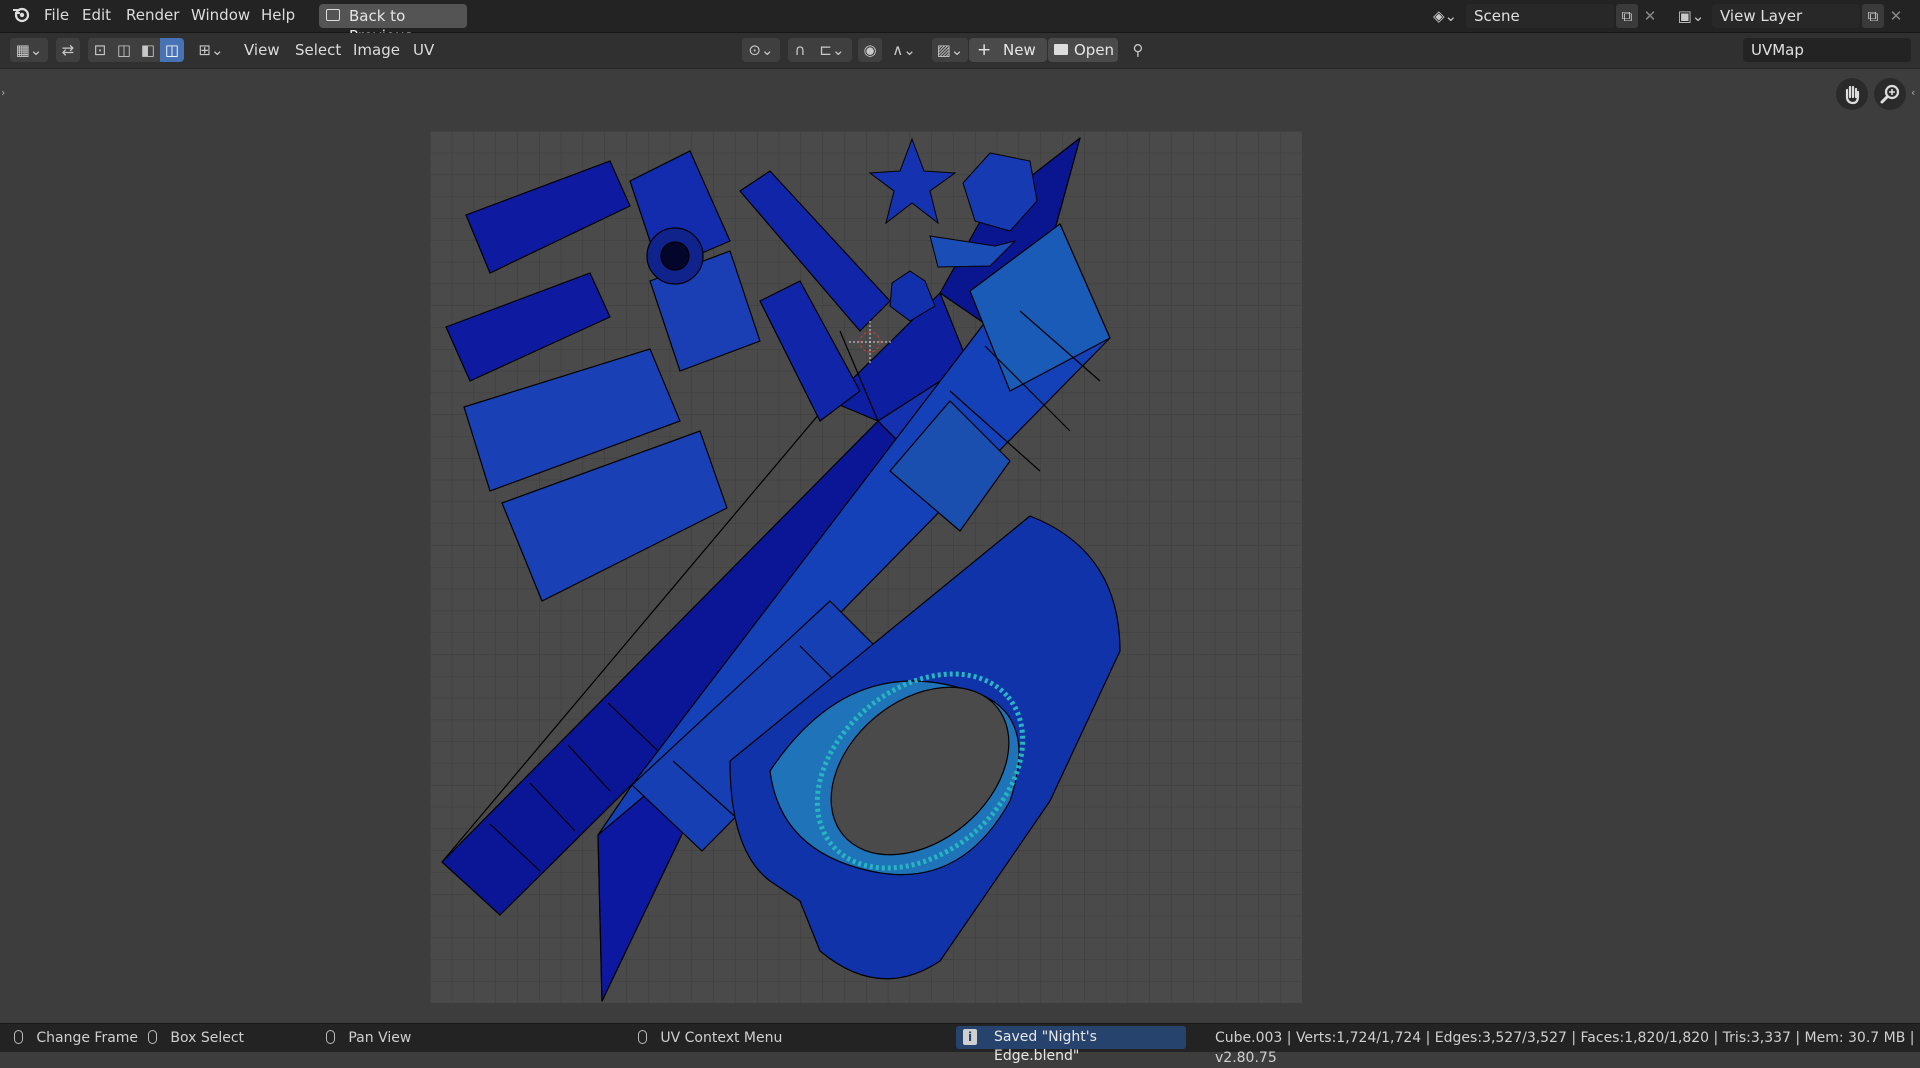  Describe the element at coordinates (56, 15) in the screenshot. I see `menu-file: File` at that location.